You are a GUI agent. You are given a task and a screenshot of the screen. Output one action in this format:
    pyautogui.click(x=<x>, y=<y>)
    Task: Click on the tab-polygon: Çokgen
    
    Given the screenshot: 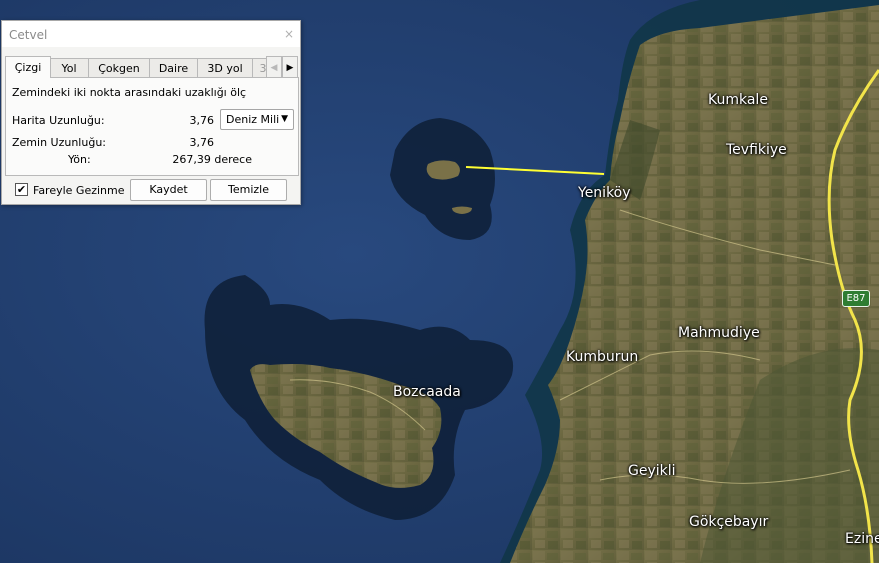 What is the action you would take?
    pyautogui.click(x=119, y=68)
    